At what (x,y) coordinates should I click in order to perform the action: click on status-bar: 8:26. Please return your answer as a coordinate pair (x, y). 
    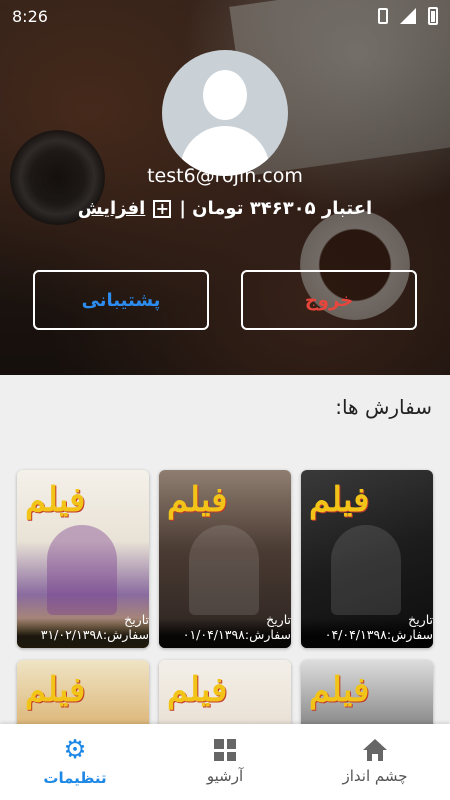
    Looking at the image, I should click on (225, 16).